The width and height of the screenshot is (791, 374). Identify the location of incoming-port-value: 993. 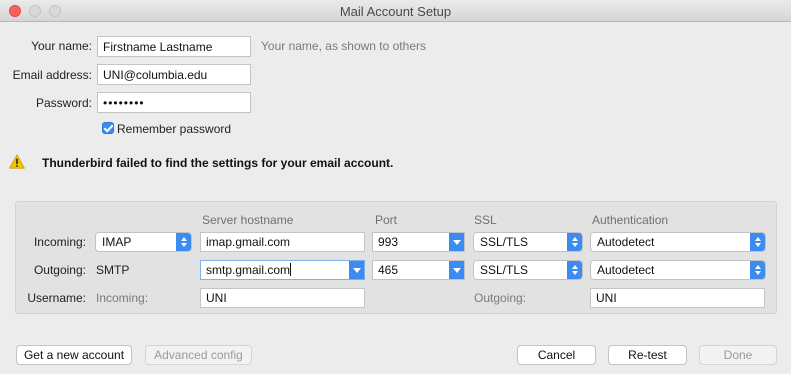
(388, 242).